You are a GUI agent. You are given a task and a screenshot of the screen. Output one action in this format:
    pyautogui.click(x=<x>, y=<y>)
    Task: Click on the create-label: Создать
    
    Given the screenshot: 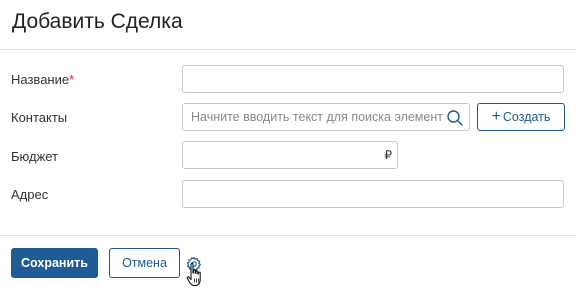 What is the action you would take?
    pyautogui.click(x=526, y=117)
    